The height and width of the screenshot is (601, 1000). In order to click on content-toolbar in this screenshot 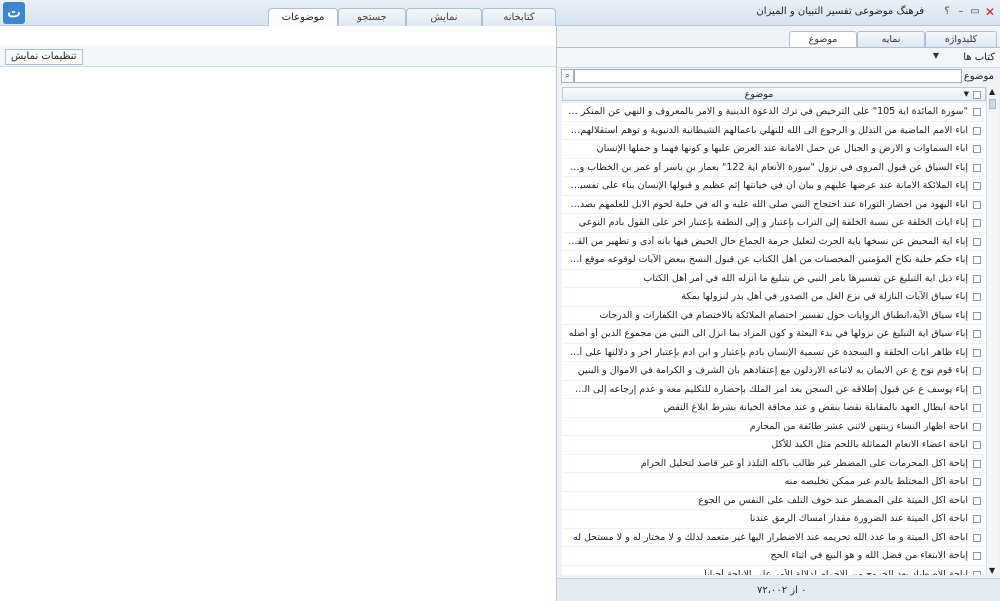, I will do `click(278, 56)`.